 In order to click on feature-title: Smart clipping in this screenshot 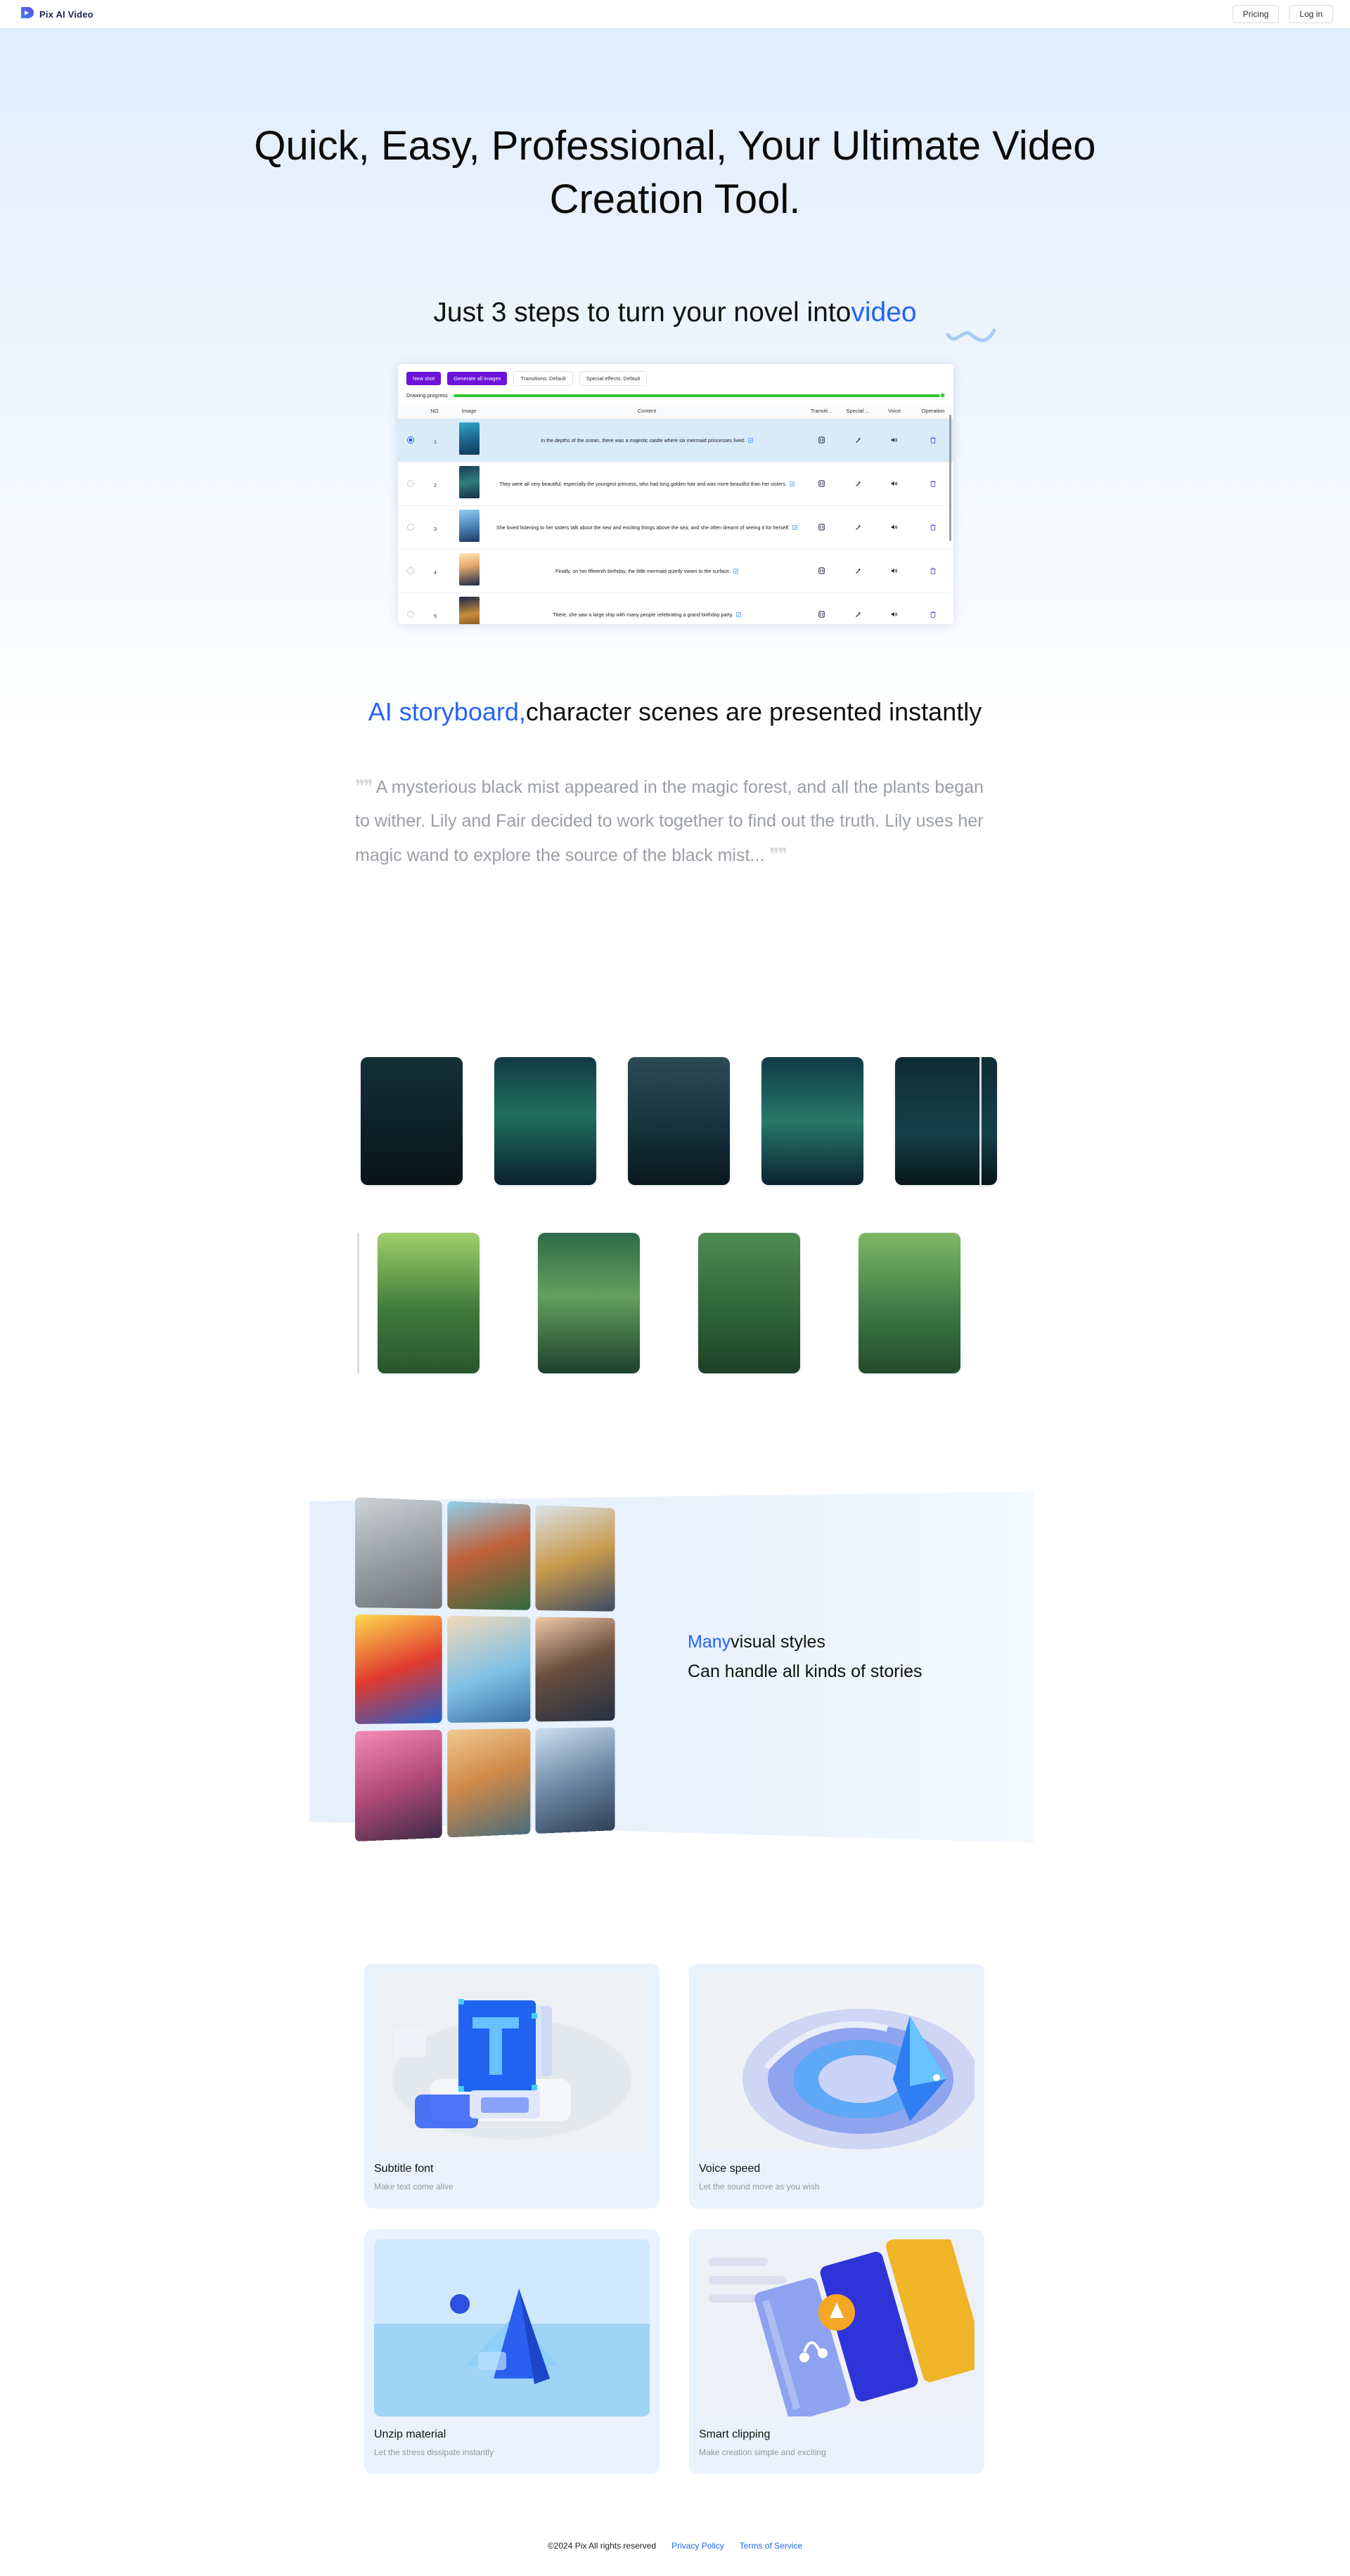, I will do `click(735, 2434)`.